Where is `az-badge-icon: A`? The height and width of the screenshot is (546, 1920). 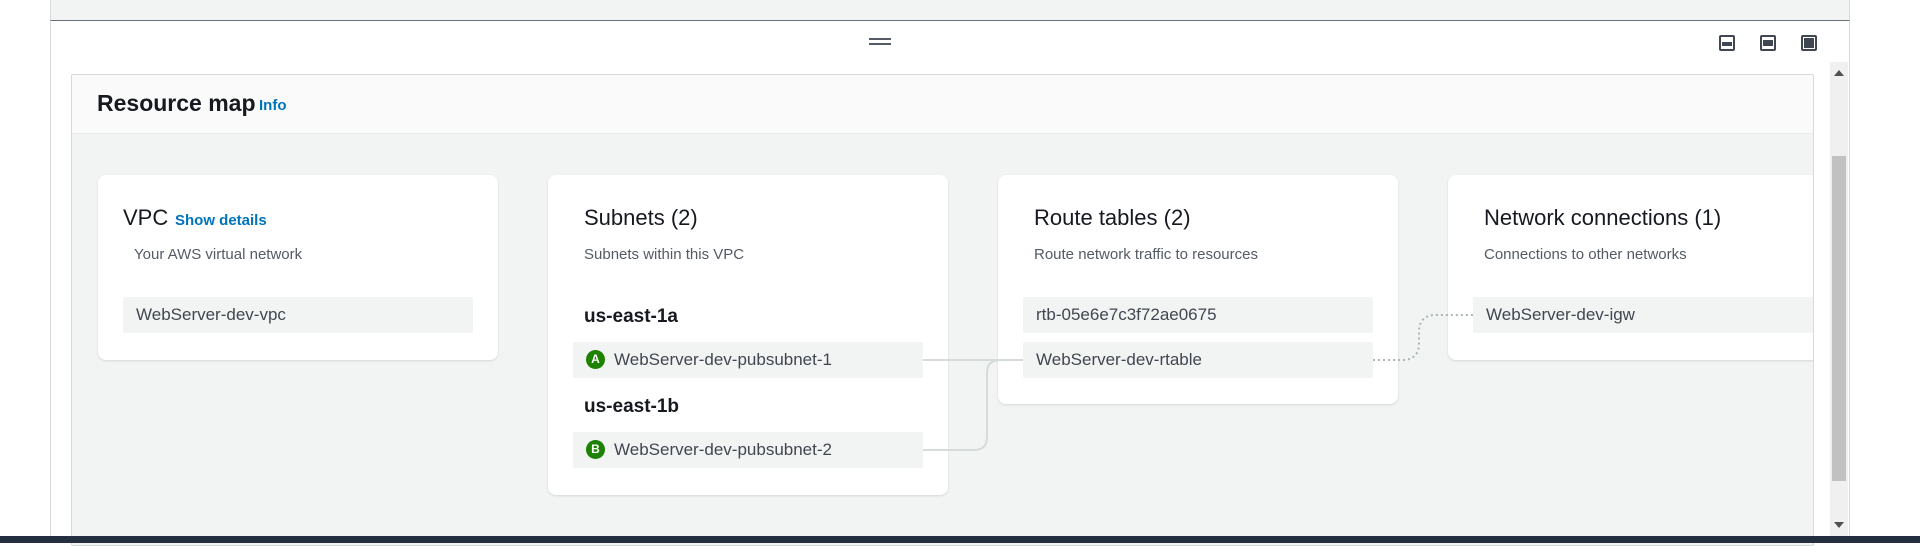
az-badge-icon: A is located at coordinates (595, 360).